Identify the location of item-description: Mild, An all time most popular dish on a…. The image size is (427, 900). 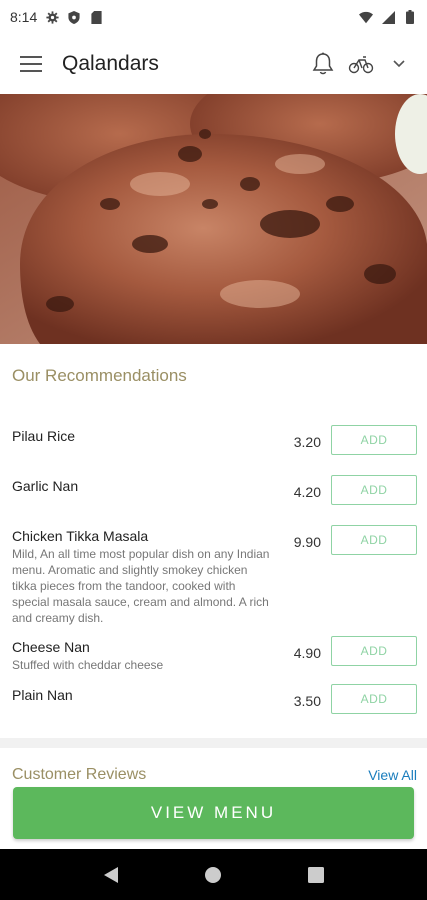
(141, 586).